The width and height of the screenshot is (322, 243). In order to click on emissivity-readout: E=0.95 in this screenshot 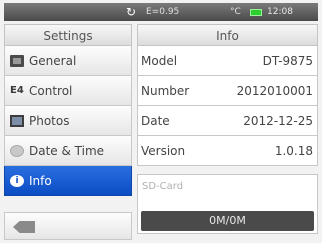, I will do `click(163, 12)`.